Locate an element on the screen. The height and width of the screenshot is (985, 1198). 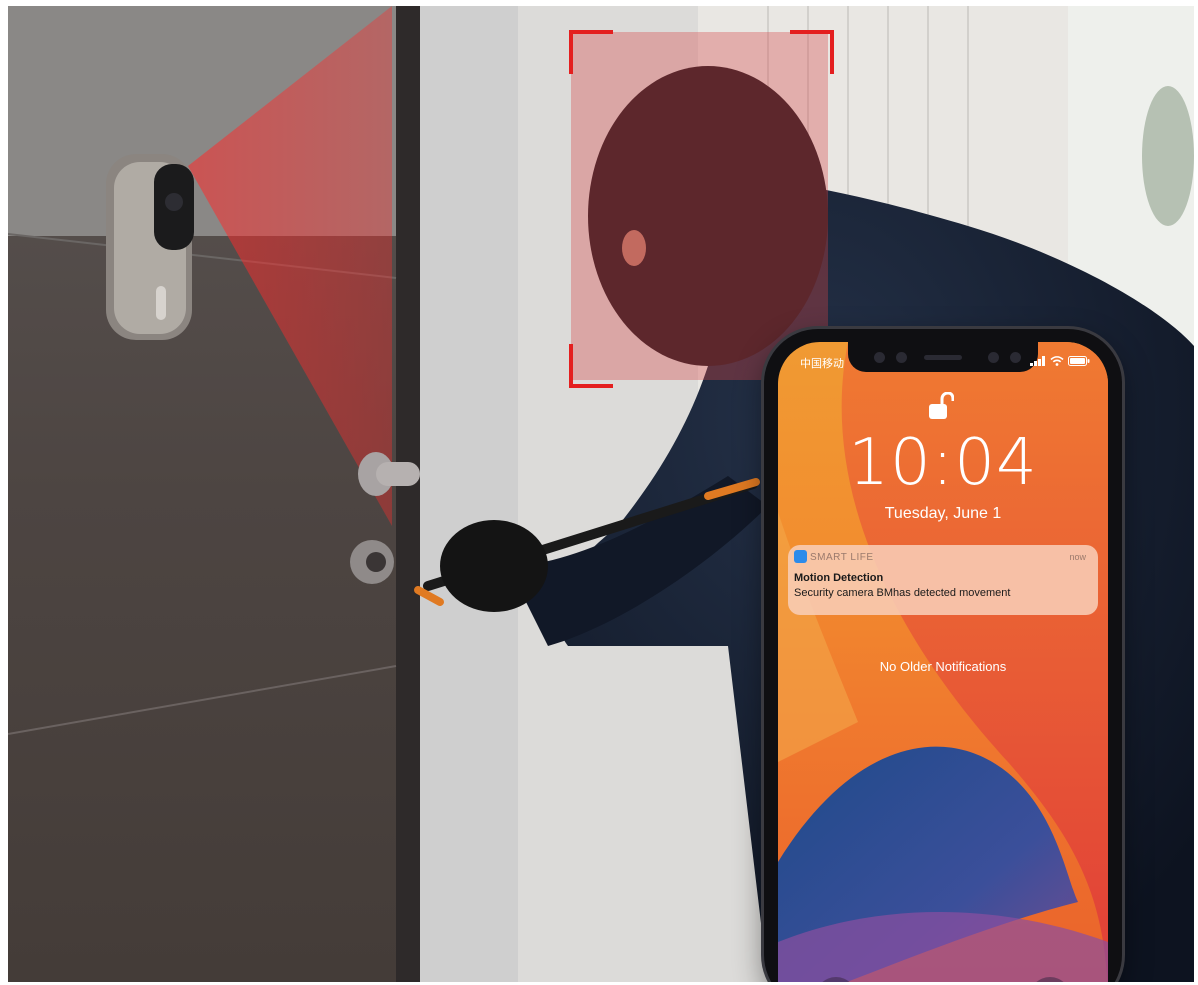
no-older-notifications: No Older Notifications is located at coordinates (943, 666).